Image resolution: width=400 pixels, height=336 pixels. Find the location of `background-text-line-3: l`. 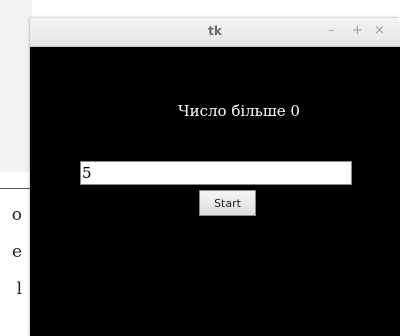

background-text-line-3: l is located at coordinates (19, 289).